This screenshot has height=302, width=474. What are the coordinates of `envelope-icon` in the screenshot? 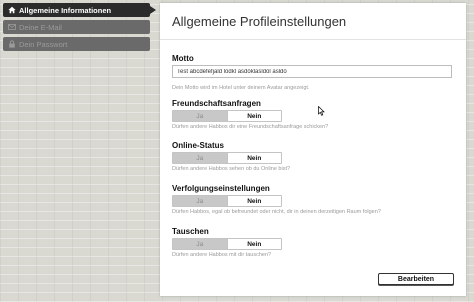 It's located at (11, 27).